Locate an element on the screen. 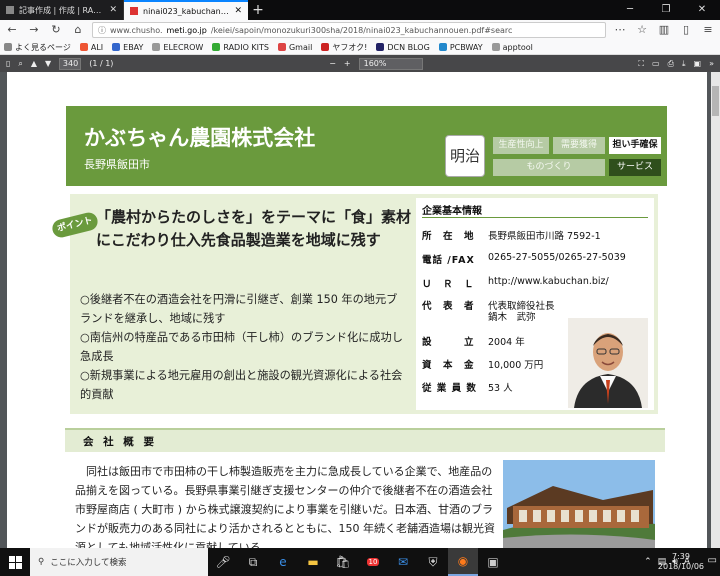 This screenshot has height=576, width=720. close-window-icon: ✕ is located at coordinates (702, 10).